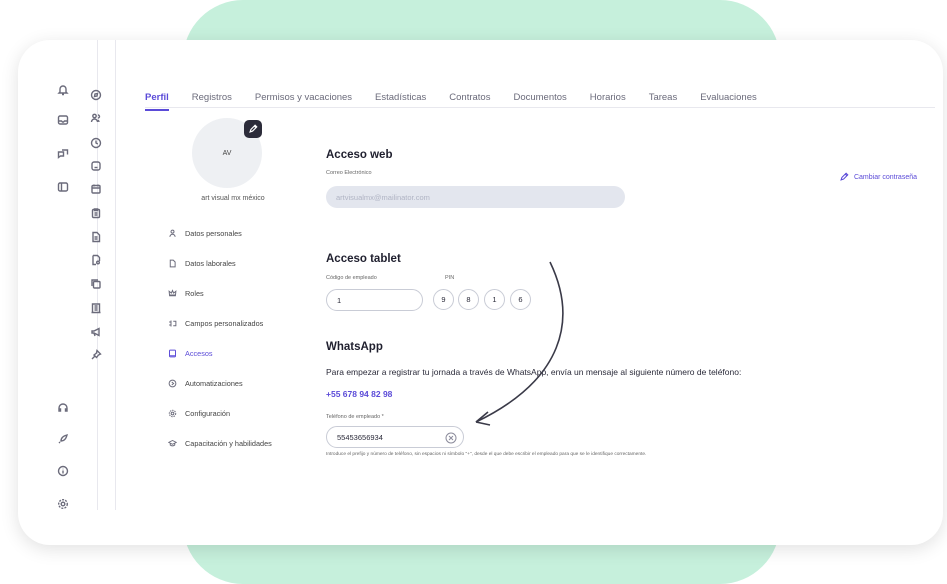  What do you see at coordinates (96, 118) in the screenshot?
I see `users-icon` at bounding box center [96, 118].